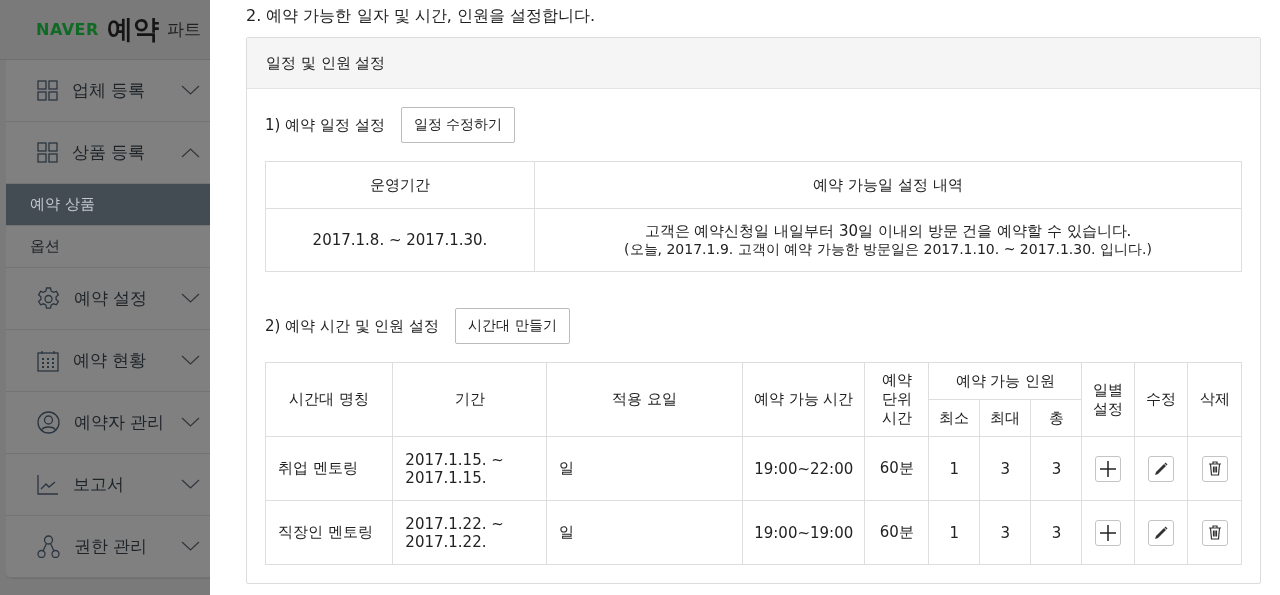 The width and height of the screenshot is (1280, 595). I want to click on brand-logo: NAVER, so click(67, 29).